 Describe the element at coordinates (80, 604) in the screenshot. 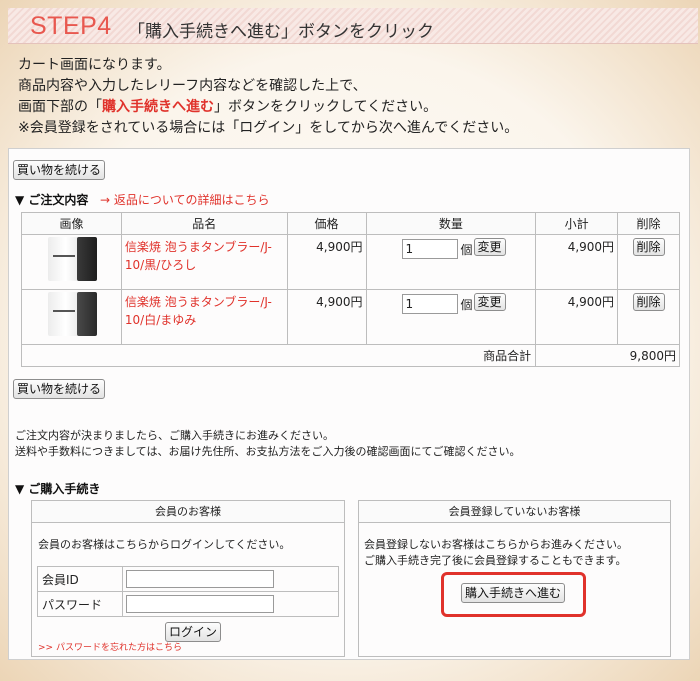

I see `password-label: パスワード` at that location.